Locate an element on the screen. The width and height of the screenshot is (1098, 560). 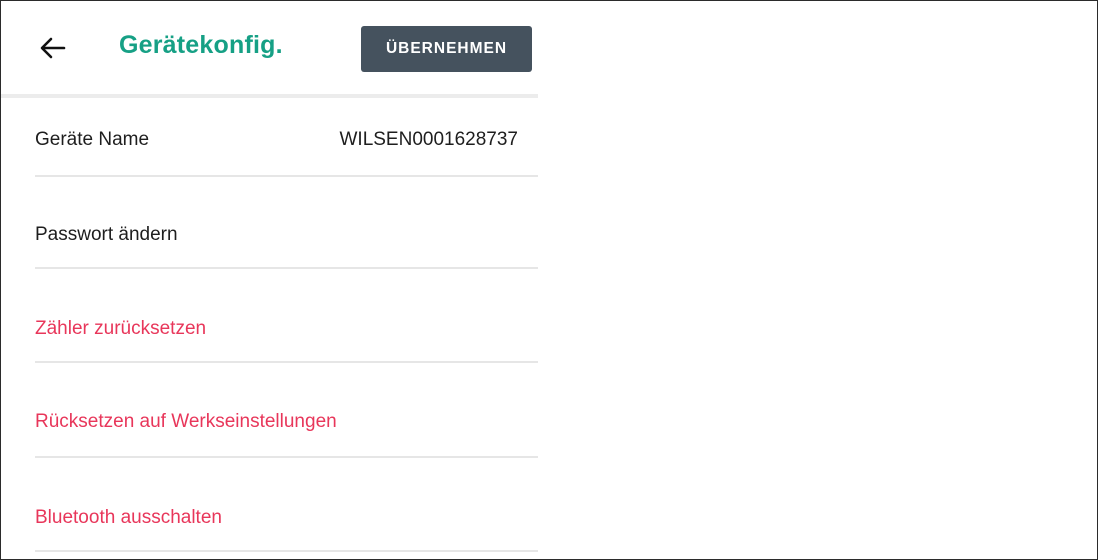
reset-counter-label: Zähler zurücksetzen is located at coordinates (121, 328).